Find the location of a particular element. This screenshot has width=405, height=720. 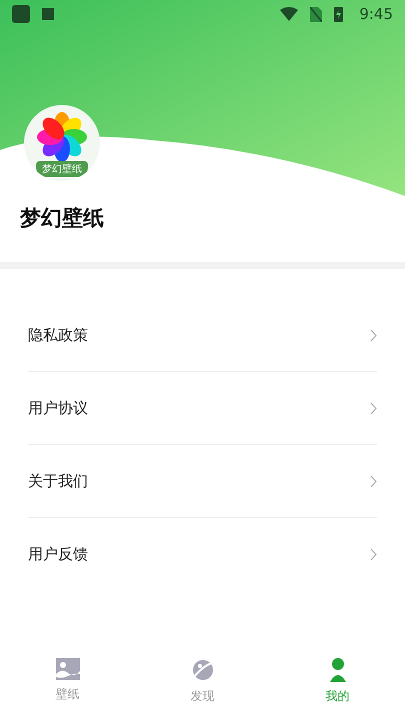

menu-item: 关于我们 is located at coordinates (202, 481).